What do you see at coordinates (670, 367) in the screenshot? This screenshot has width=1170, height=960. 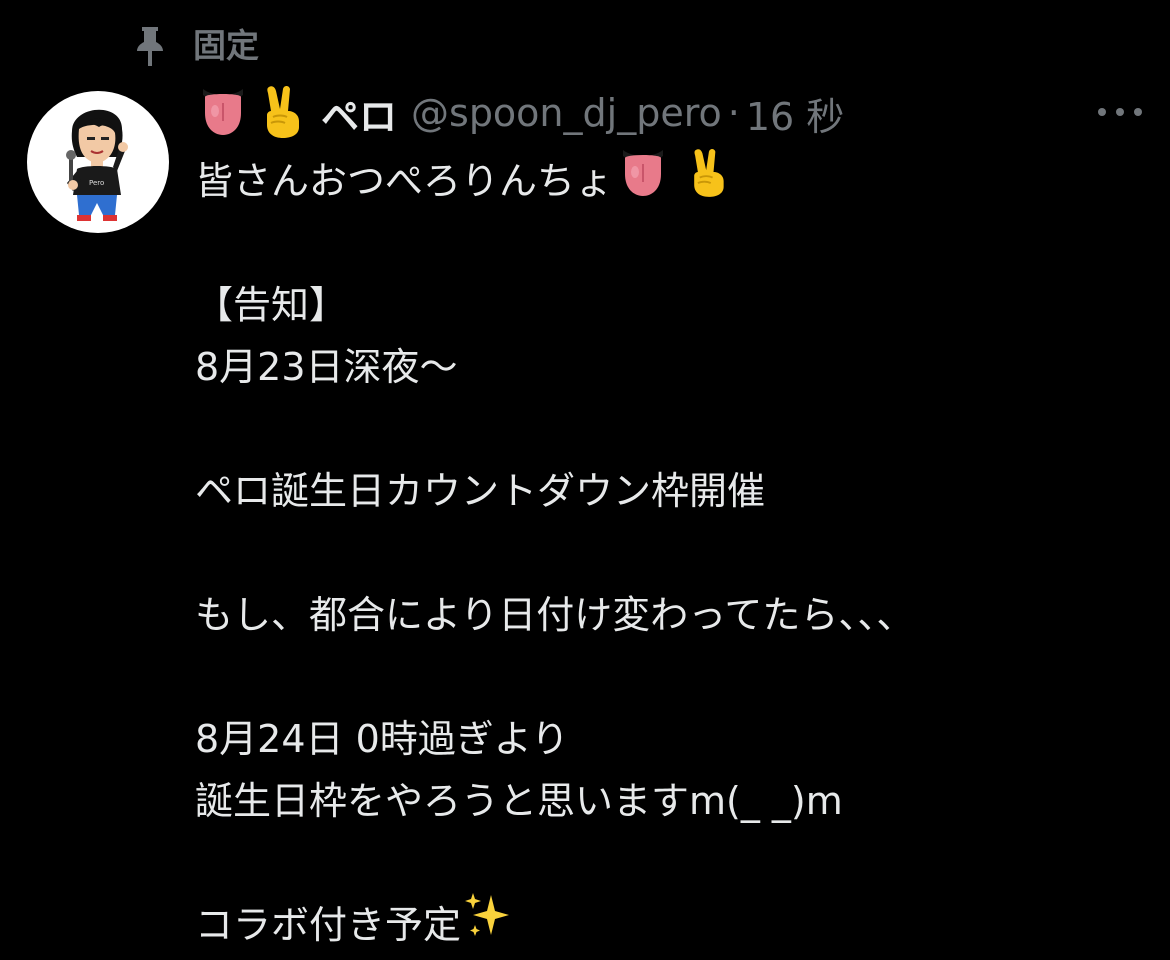 I see `tweet-line: 8月23日深夜〜` at bounding box center [670, 367].